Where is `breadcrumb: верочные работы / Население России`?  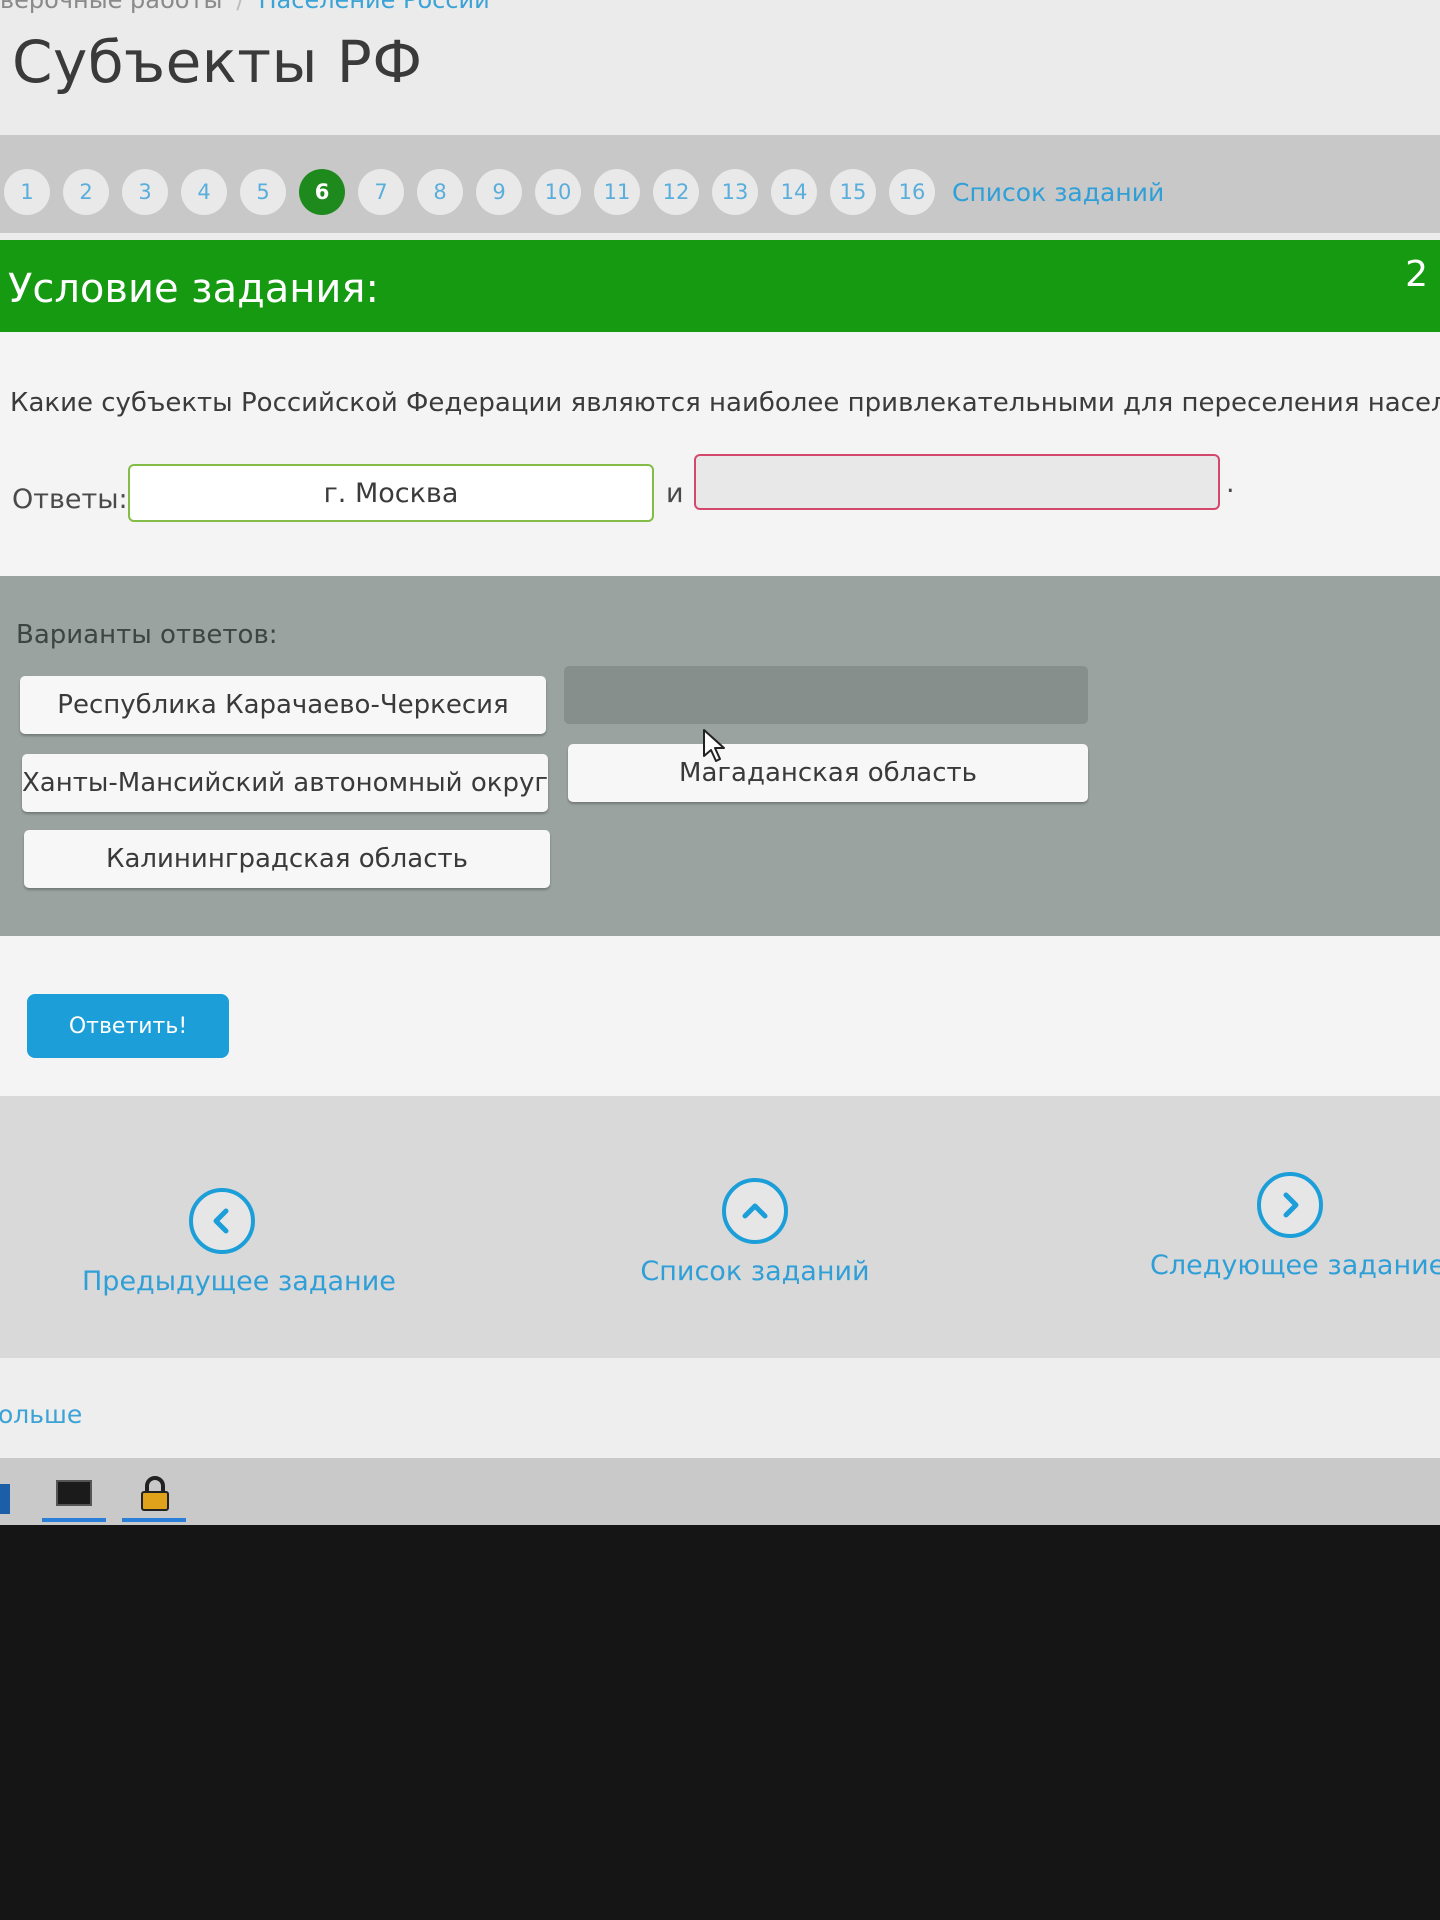
breadcrumb: верочные работы / Население России is located at coordinates (245, 7).